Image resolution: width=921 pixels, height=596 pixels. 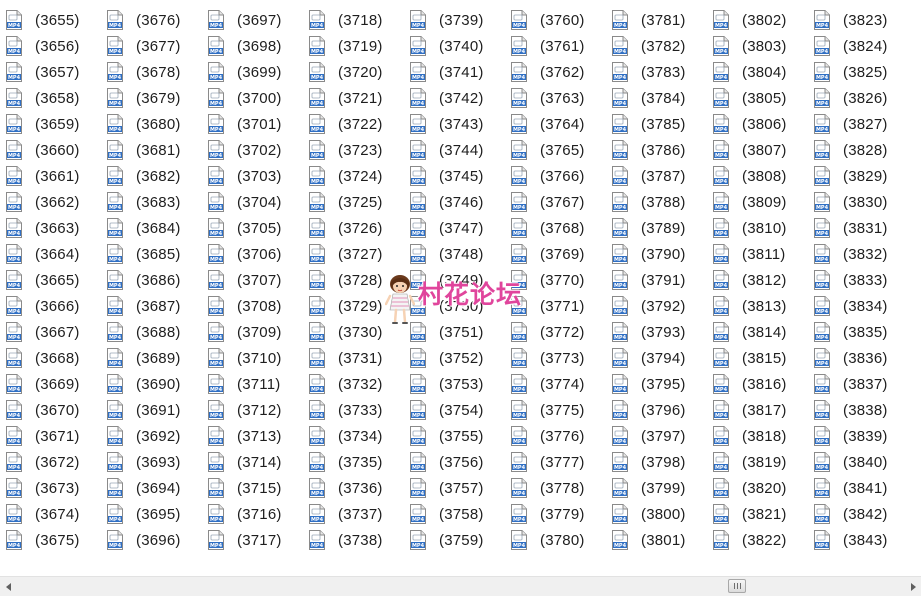 I want to click on file-item: MP4 (3828), so click(x=858, y=150).